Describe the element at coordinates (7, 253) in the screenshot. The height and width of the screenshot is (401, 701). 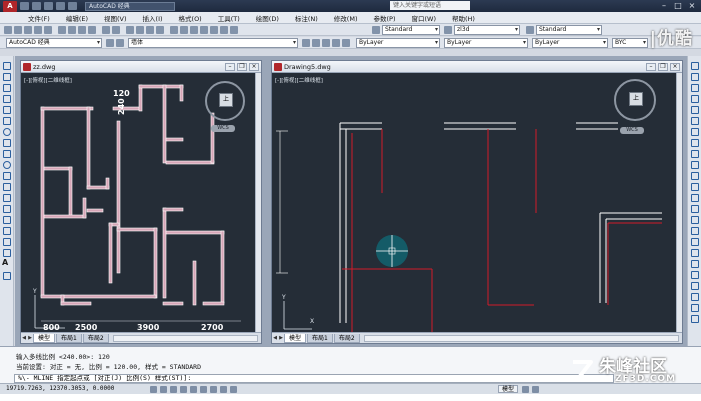
I see `table-icon` at that location.